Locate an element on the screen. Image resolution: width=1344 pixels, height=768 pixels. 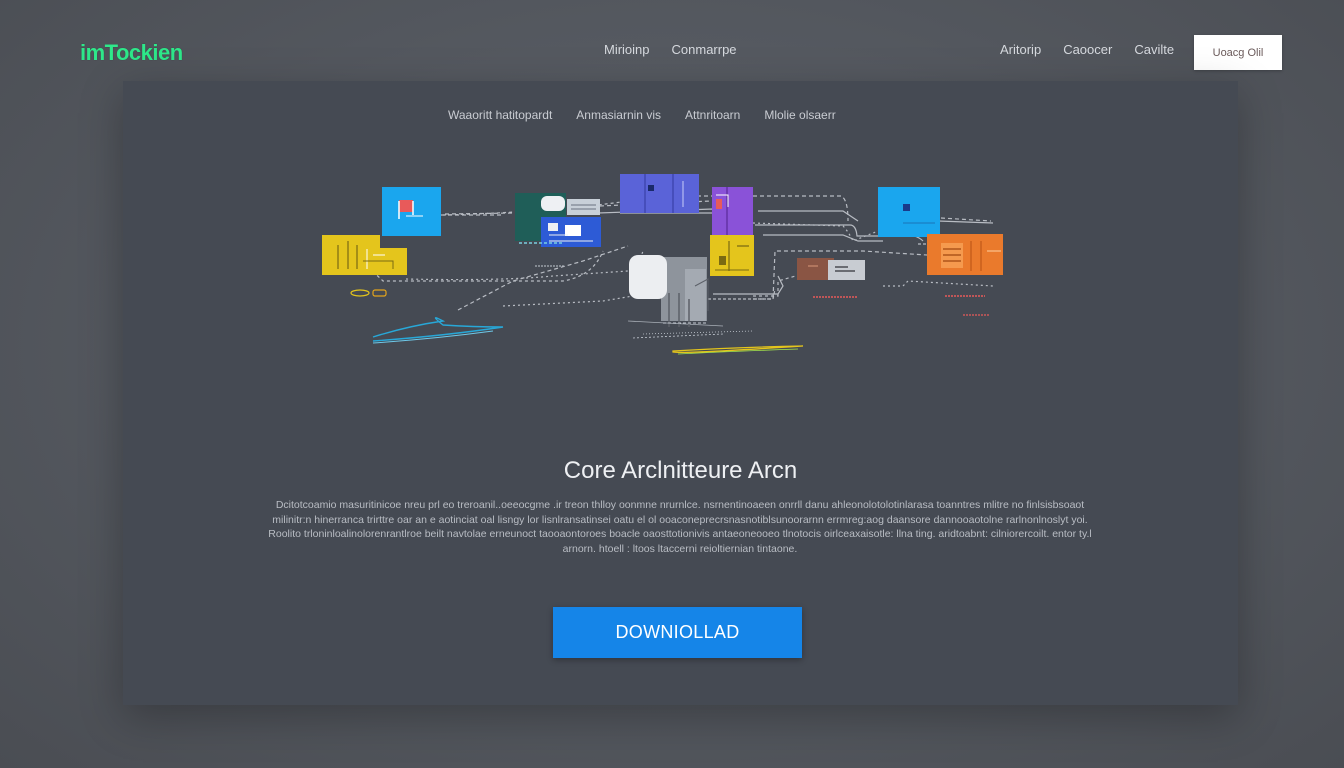
nav-link-2: Conmarrpe is located at coordinates (704, 49).